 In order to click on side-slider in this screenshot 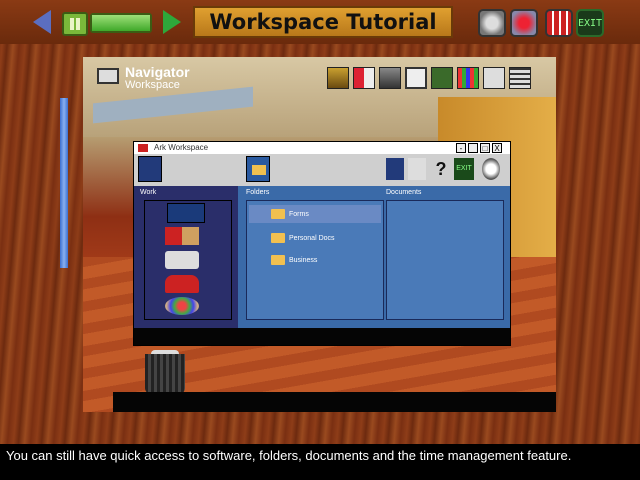, I will do `click(64, 183)`.